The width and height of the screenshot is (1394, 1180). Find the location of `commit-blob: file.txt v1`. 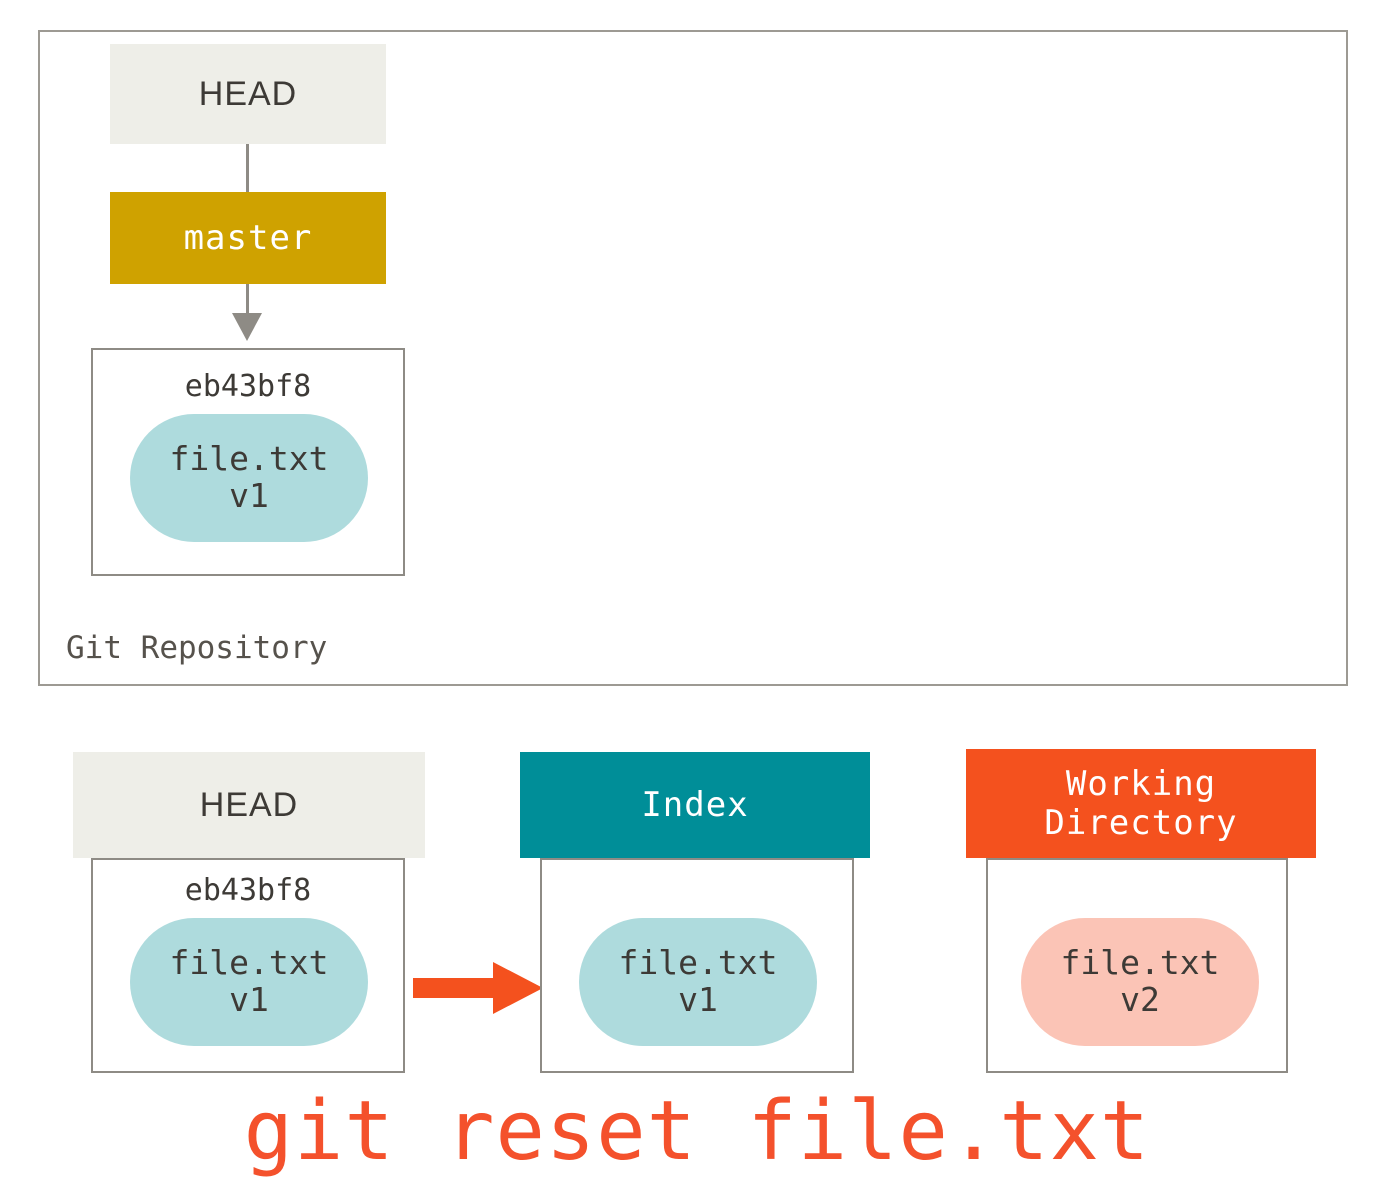

commit-blob: file.txt v1 is located at coordinates (249, 478).